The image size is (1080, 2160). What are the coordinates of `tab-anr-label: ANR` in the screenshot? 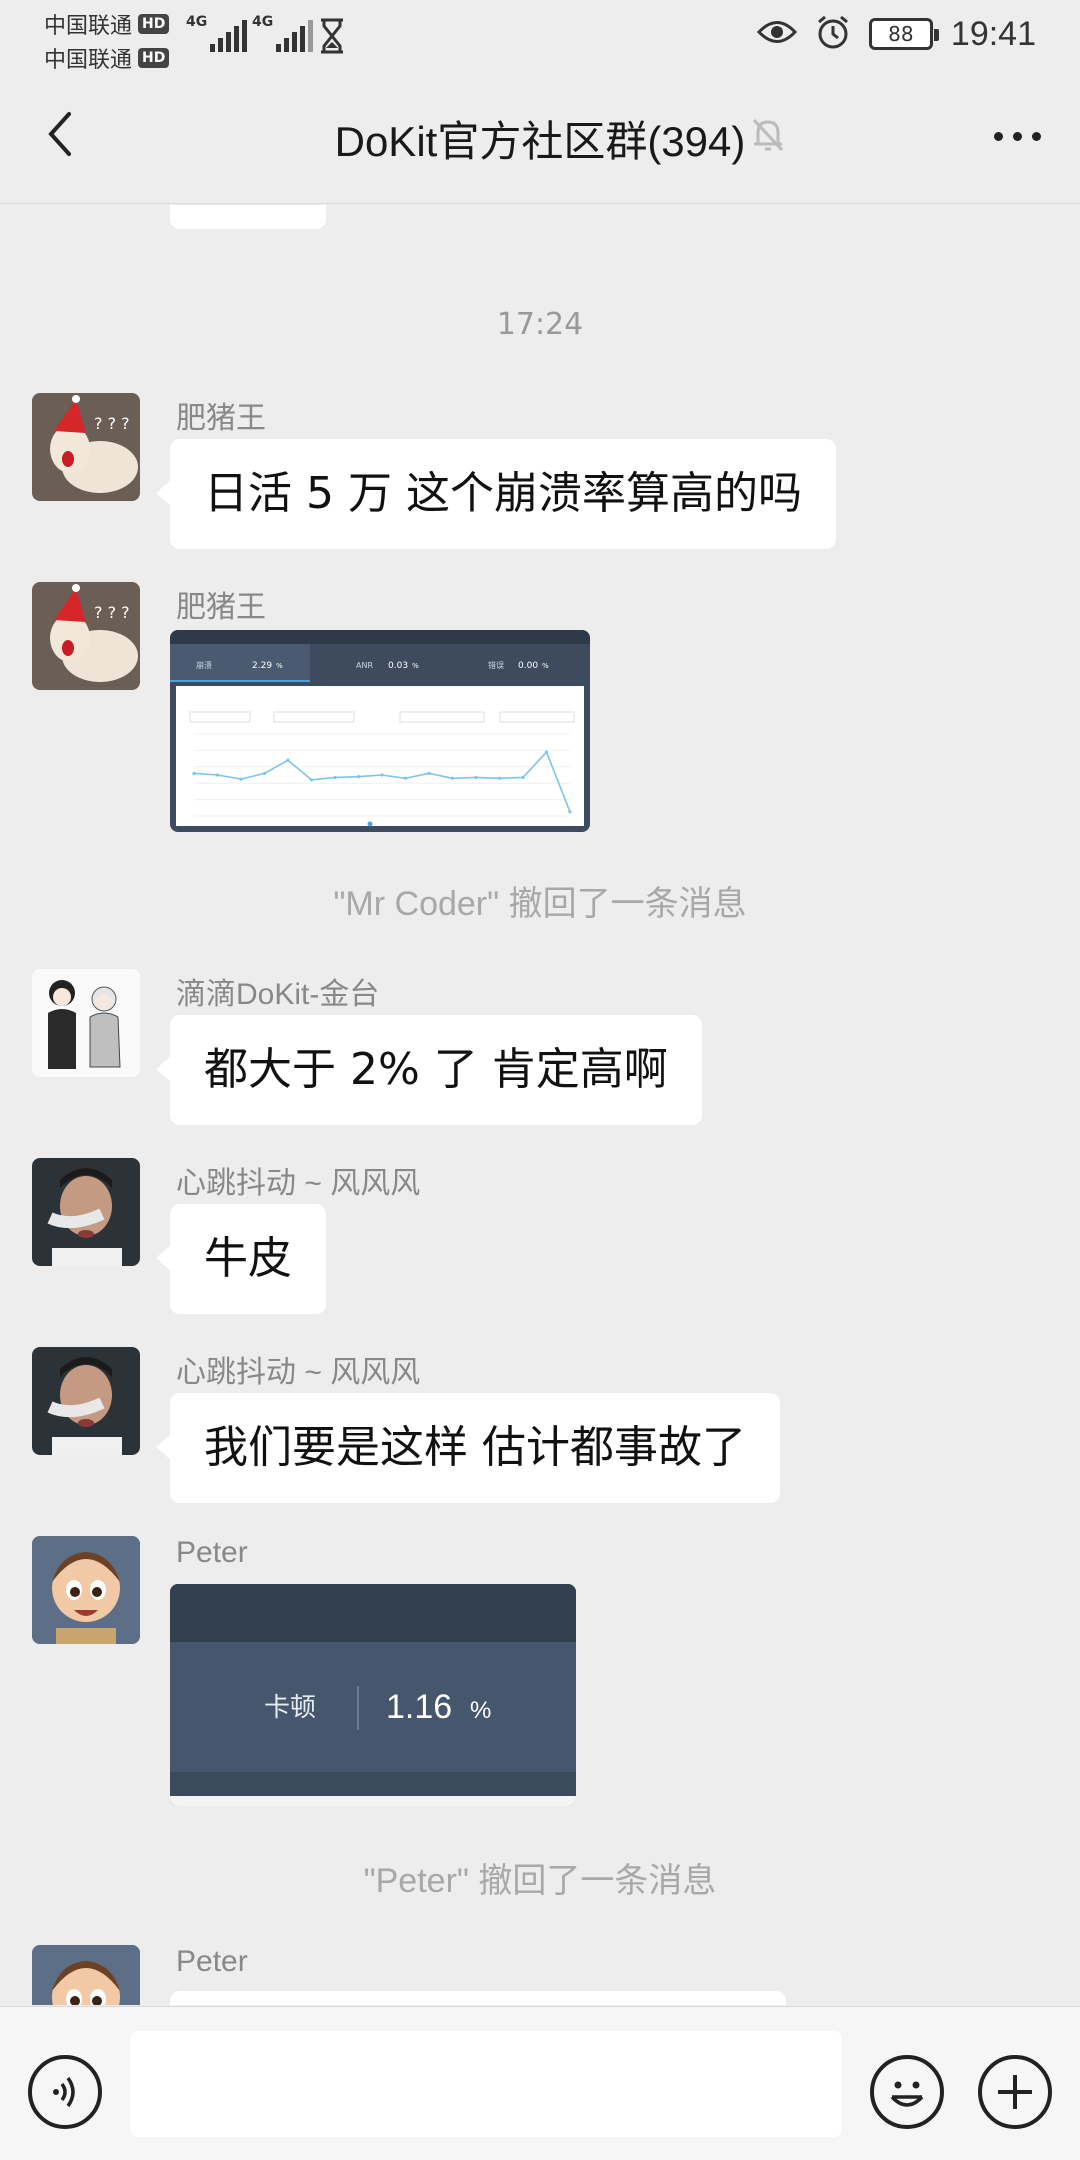 It's located at (364, 665).